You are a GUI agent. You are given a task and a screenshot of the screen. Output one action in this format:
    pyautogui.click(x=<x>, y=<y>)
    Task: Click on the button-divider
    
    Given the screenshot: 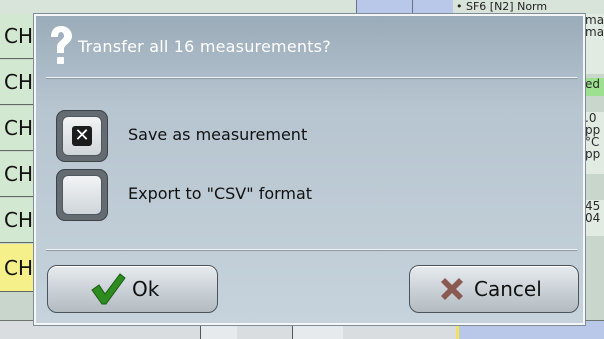 What is the action you would take?
    pyautogui.click(x=311, y=250)
    